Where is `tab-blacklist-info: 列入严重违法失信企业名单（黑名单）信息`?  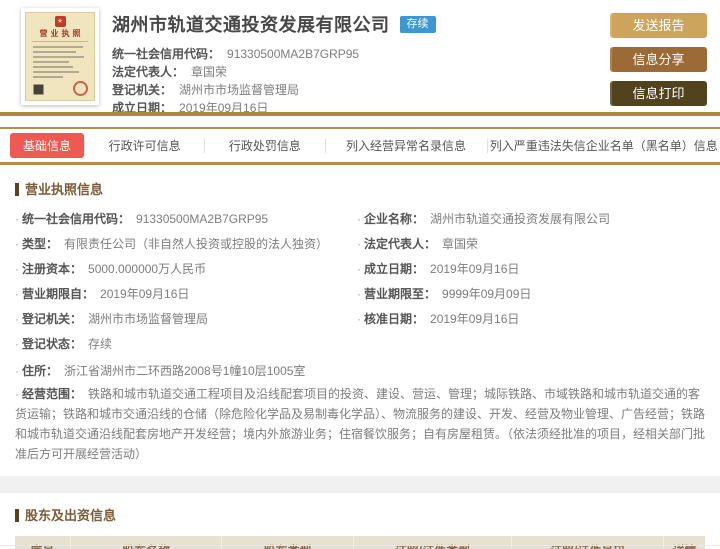
tab-blacklist-info: 列入严重违法失信企业名单（黑名单）信息 is located at coordinates (604, 145).